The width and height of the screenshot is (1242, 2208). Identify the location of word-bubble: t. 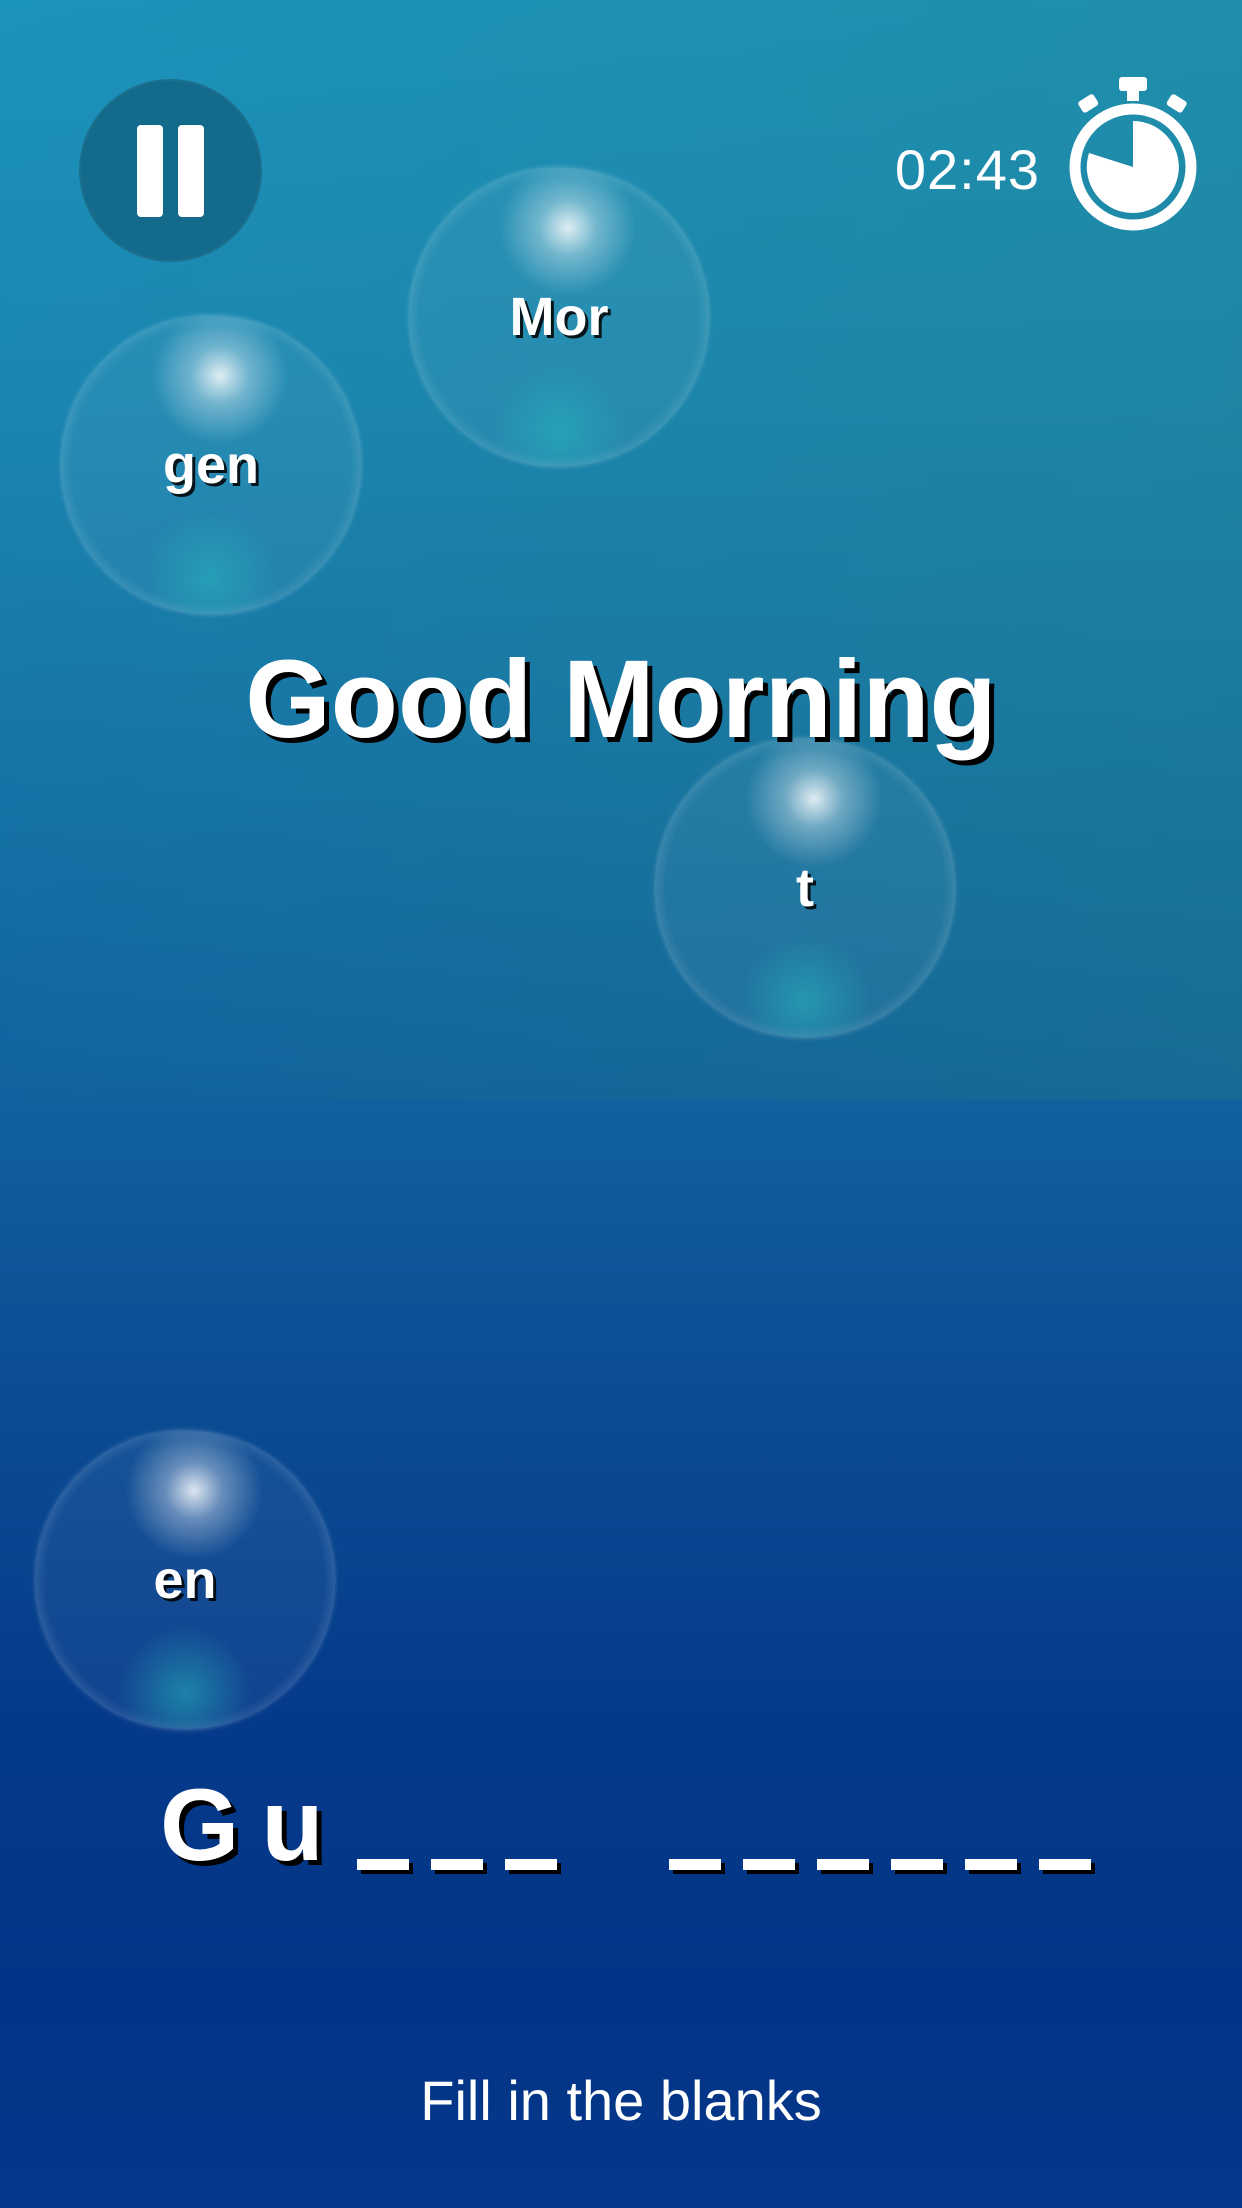
(805, 888).